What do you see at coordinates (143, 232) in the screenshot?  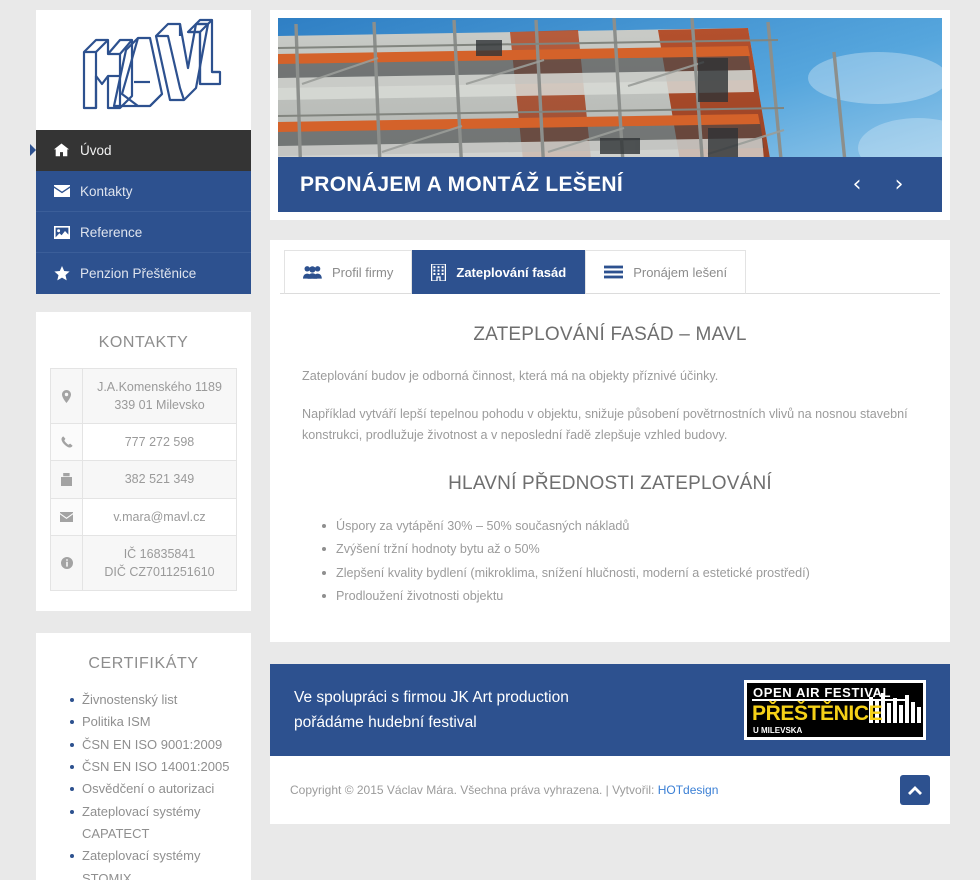 I see `sidebar-item-reference: Reference` at bounding box center [143, 232].